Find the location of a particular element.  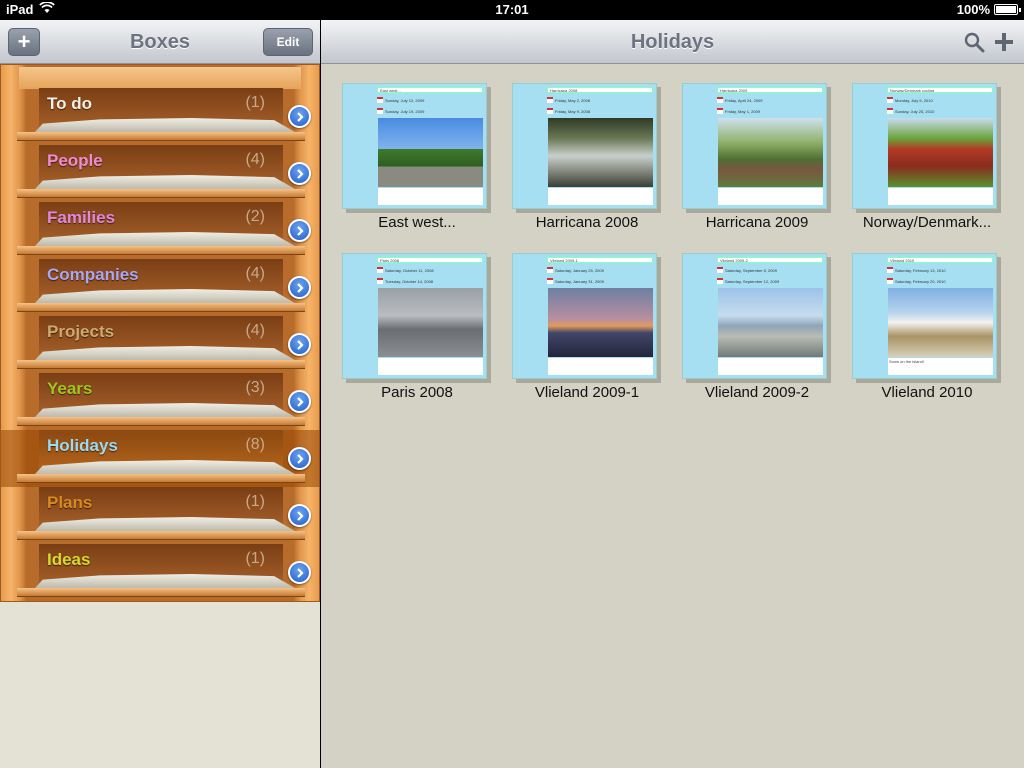

end-date-text: Friday, May 1, 2009 is located at coordinates (743, 111).